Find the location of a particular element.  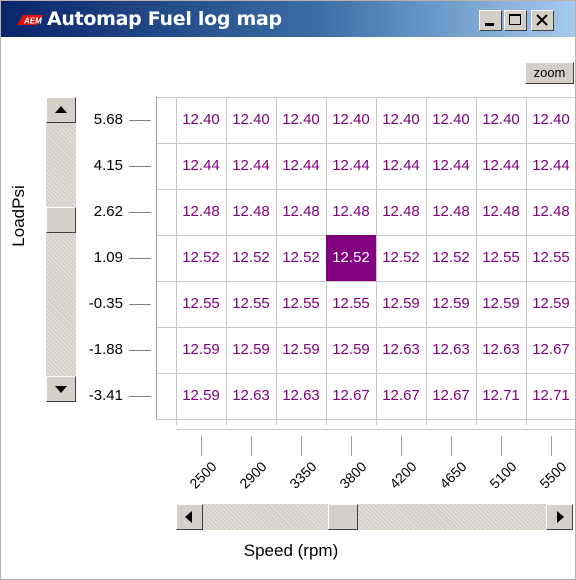

scroll-right-button is located at coordinates (559, 517).